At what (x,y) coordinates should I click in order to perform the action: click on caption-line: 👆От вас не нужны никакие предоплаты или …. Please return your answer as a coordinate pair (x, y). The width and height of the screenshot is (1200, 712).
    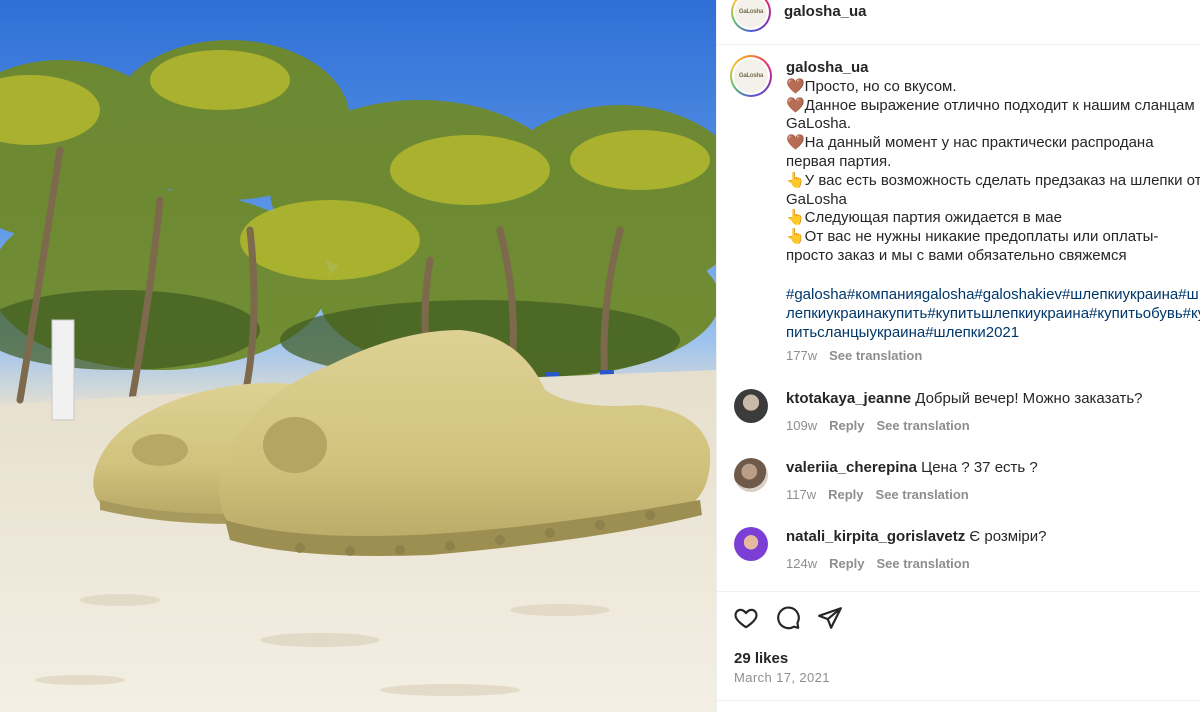
    Looking at the image, I should click on (972, 246).